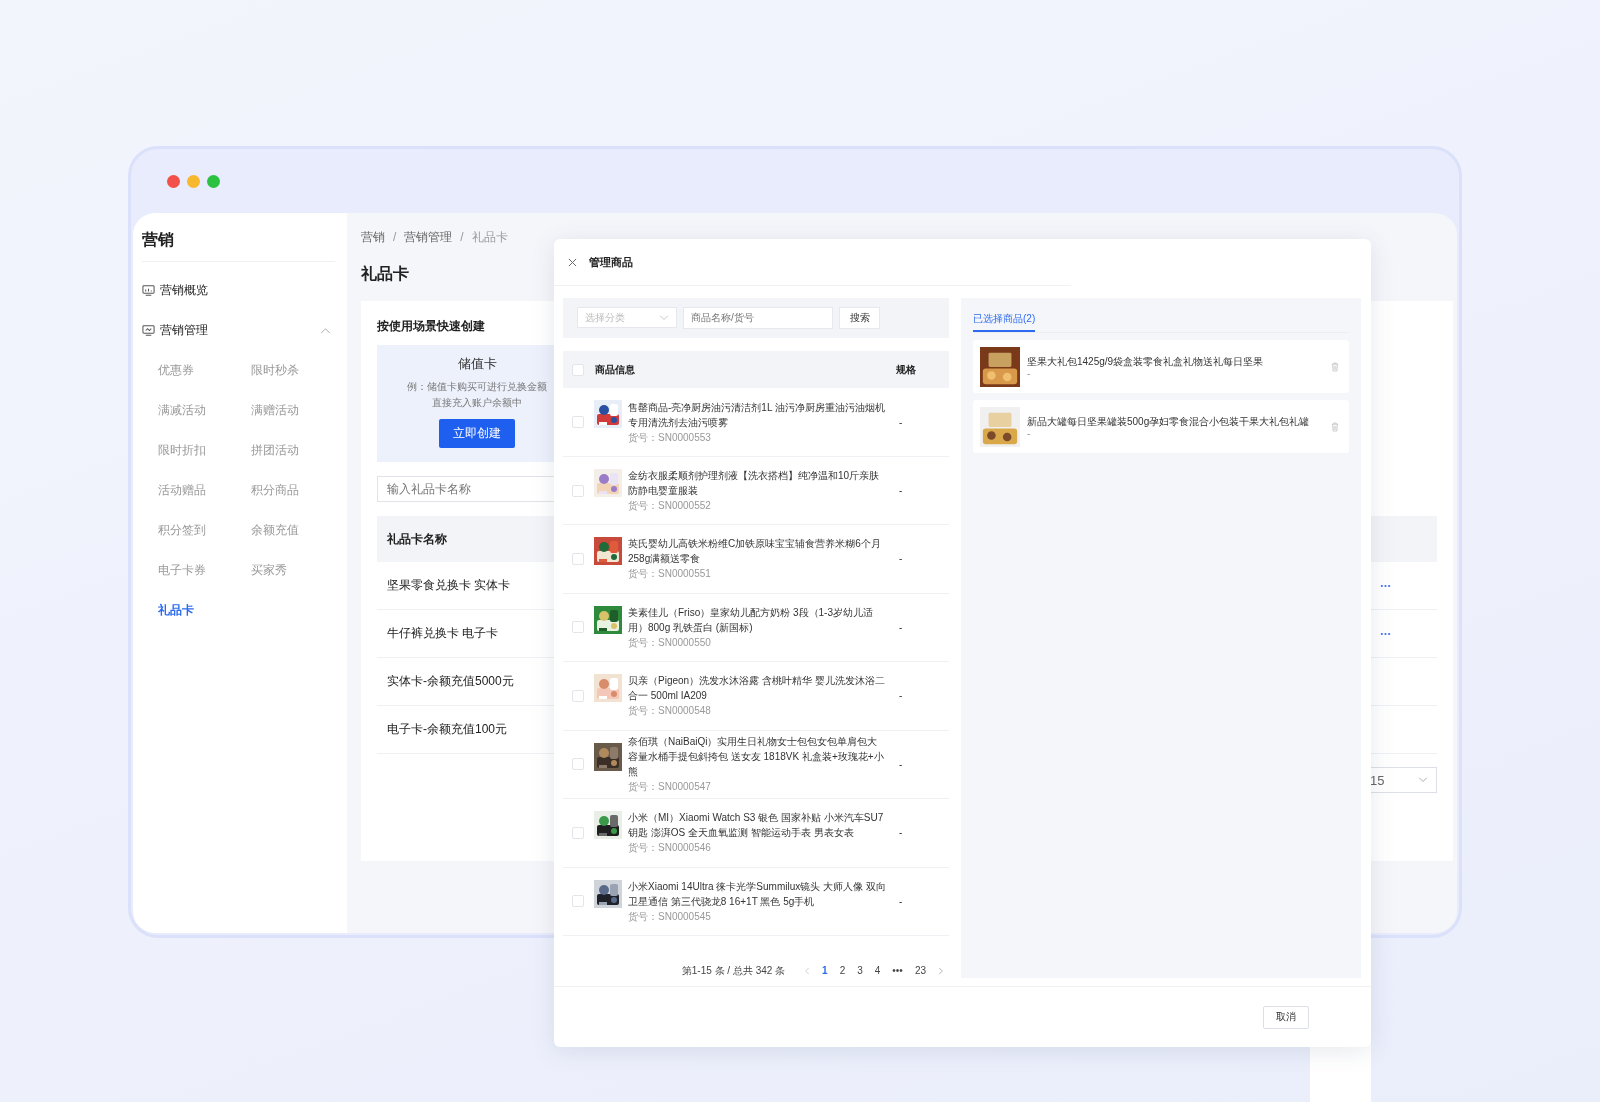 The width and height of the screenshot is (1600, 1102). What do you see at coordinates (275, 530) in the screenshot?
I see `sidebar-subitem: 余额充值` at bounding box center [275, 530].